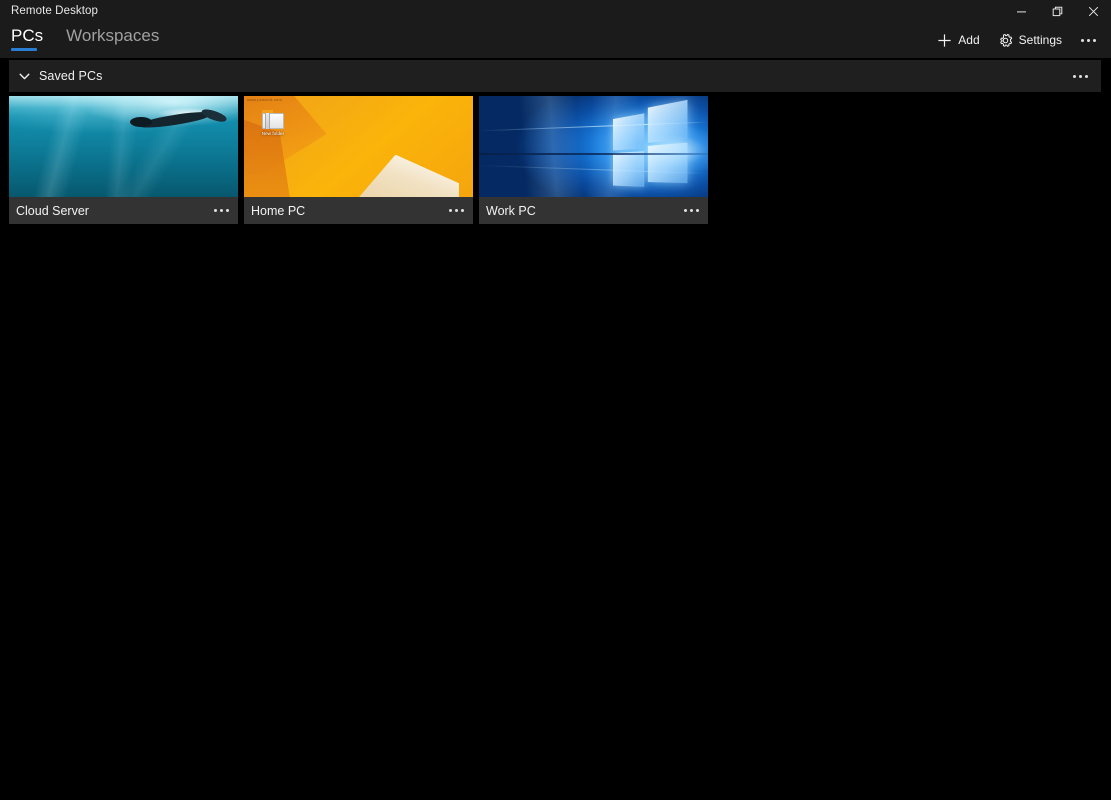 The image size is (1111, 800). What do you see at coordinates (278, 210) in the screenshot?
I see `pc-tile-name: Home PC` at bounding box center [278, 210].